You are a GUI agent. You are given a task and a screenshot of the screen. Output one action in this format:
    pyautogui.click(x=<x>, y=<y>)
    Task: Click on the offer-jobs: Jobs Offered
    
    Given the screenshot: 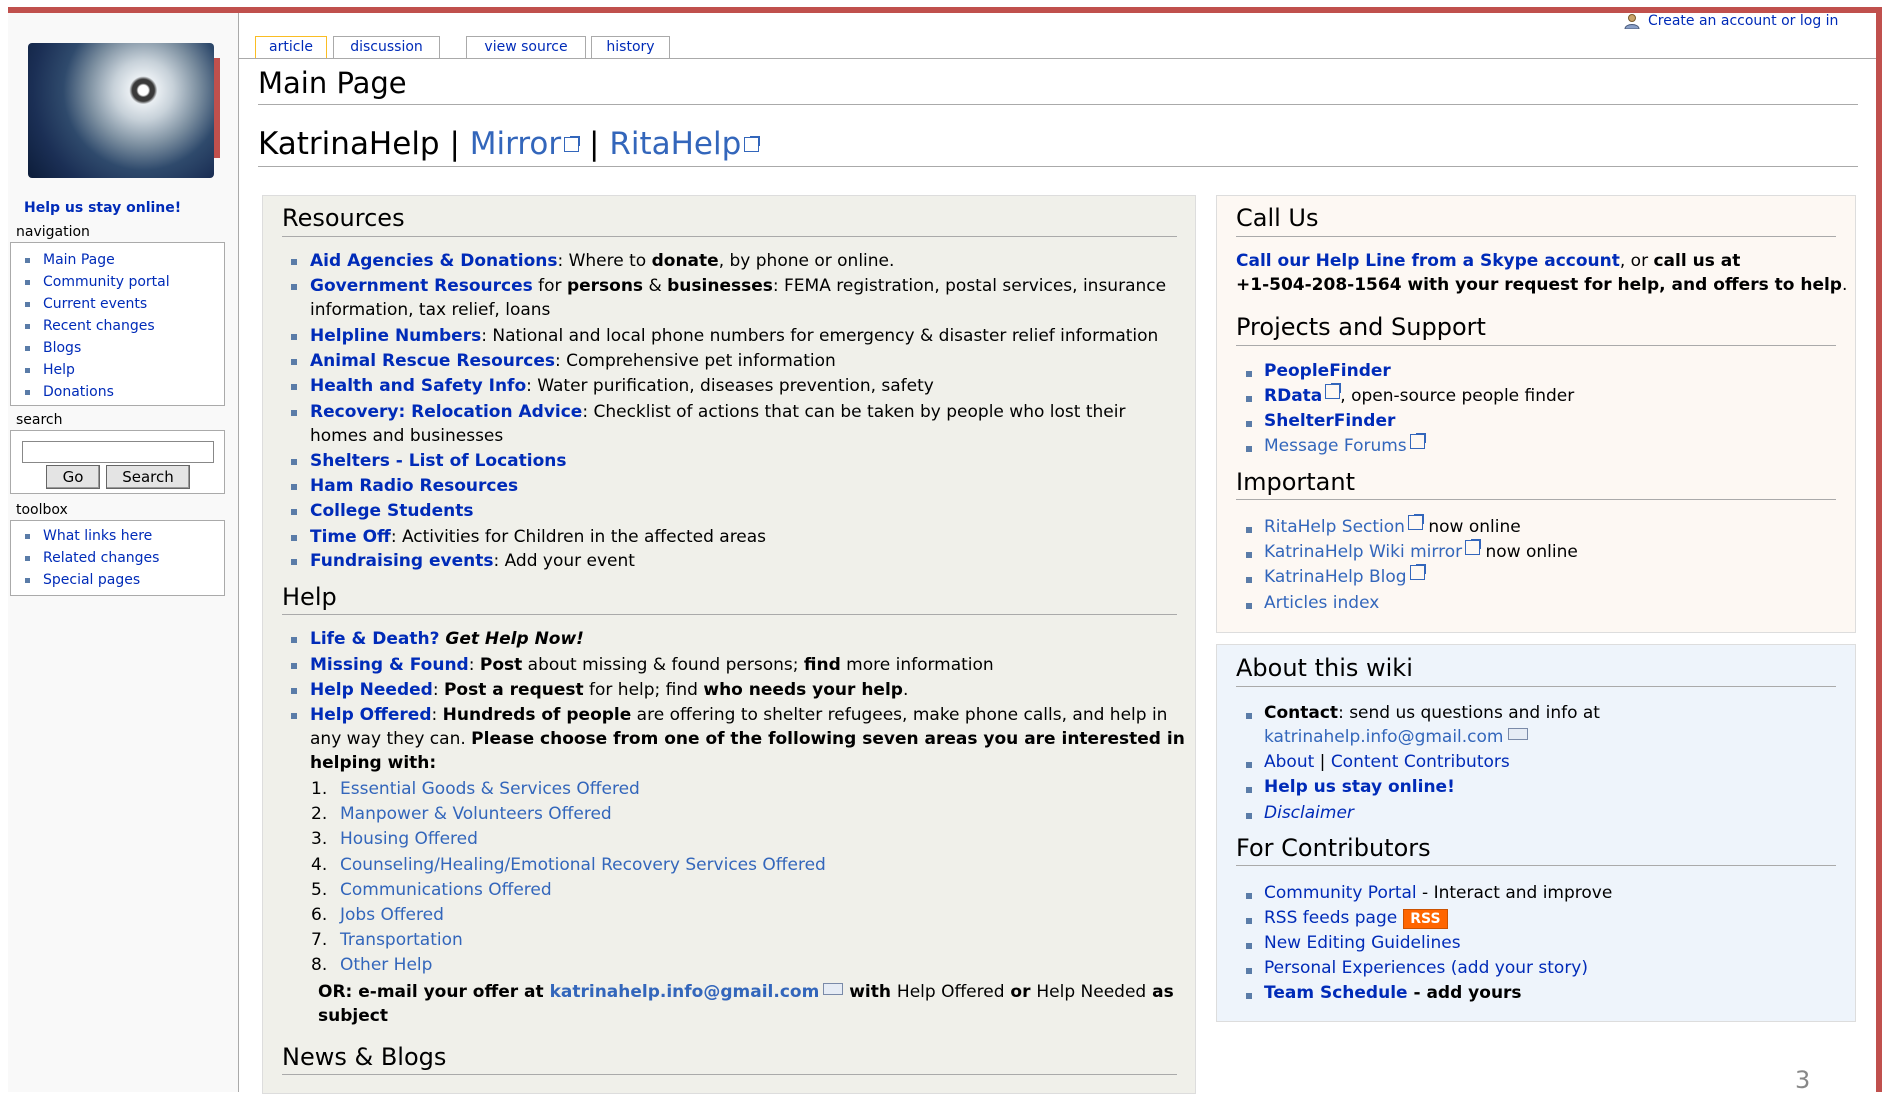 What is the action you would take?
    pyautogui.click(x=392, y=915)
    